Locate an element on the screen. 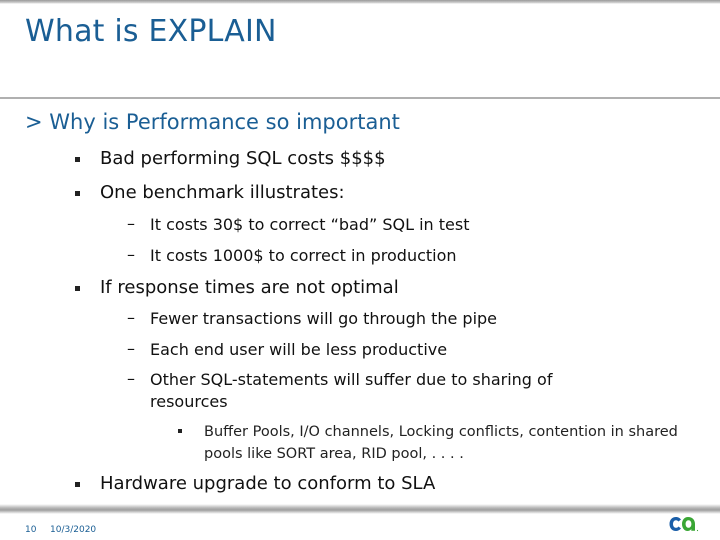 The image size is (720, 540). ca-logo-icon is located at coordinates (684, 524).